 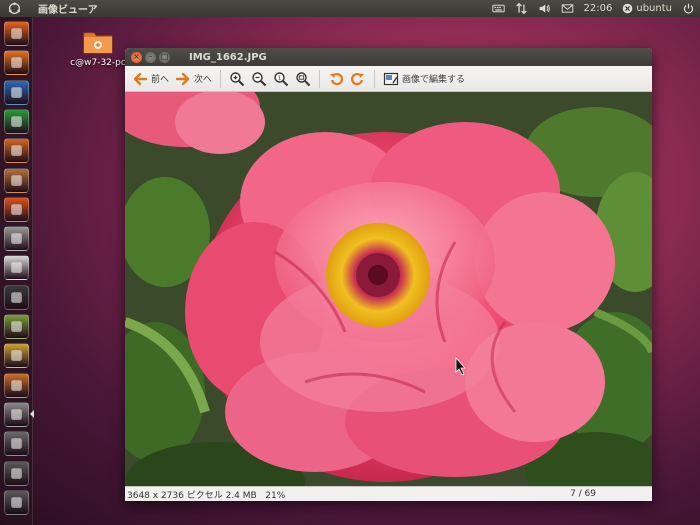 I want to click on previous-button: 前へ, so click(x=150, y=79).